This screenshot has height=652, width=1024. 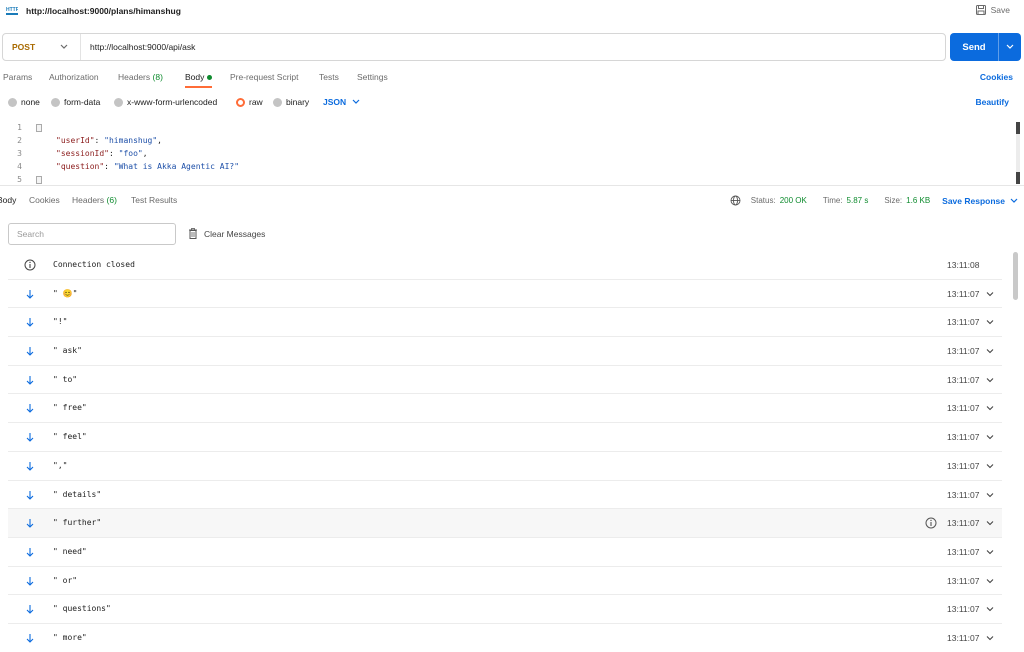 I want to click on message-search-input: Search, so click(x=92, y=234).